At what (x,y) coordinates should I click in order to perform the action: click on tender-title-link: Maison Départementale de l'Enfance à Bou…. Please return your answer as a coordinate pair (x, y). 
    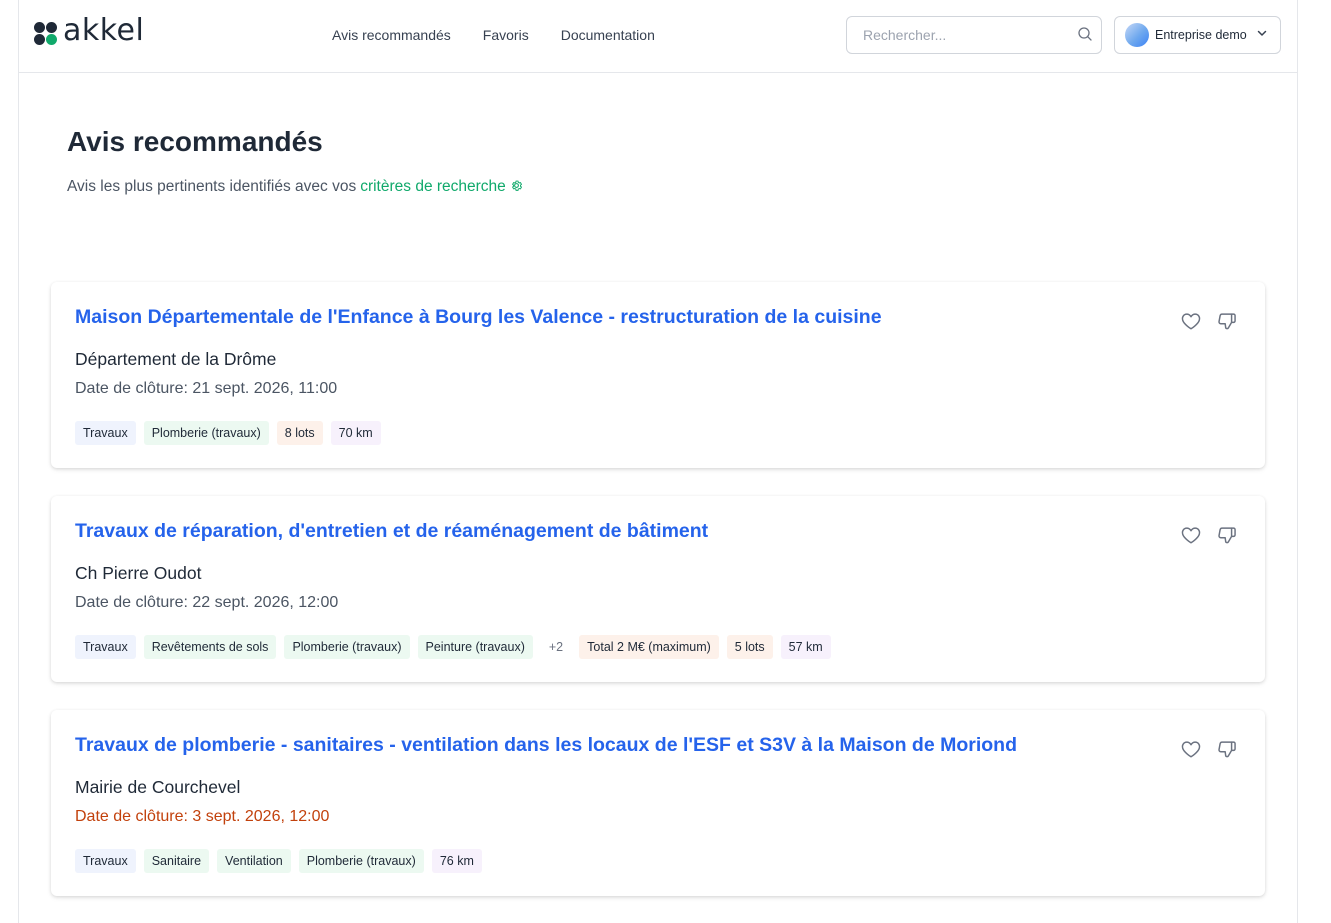
    Looking at the image, I should click on (478, 317).